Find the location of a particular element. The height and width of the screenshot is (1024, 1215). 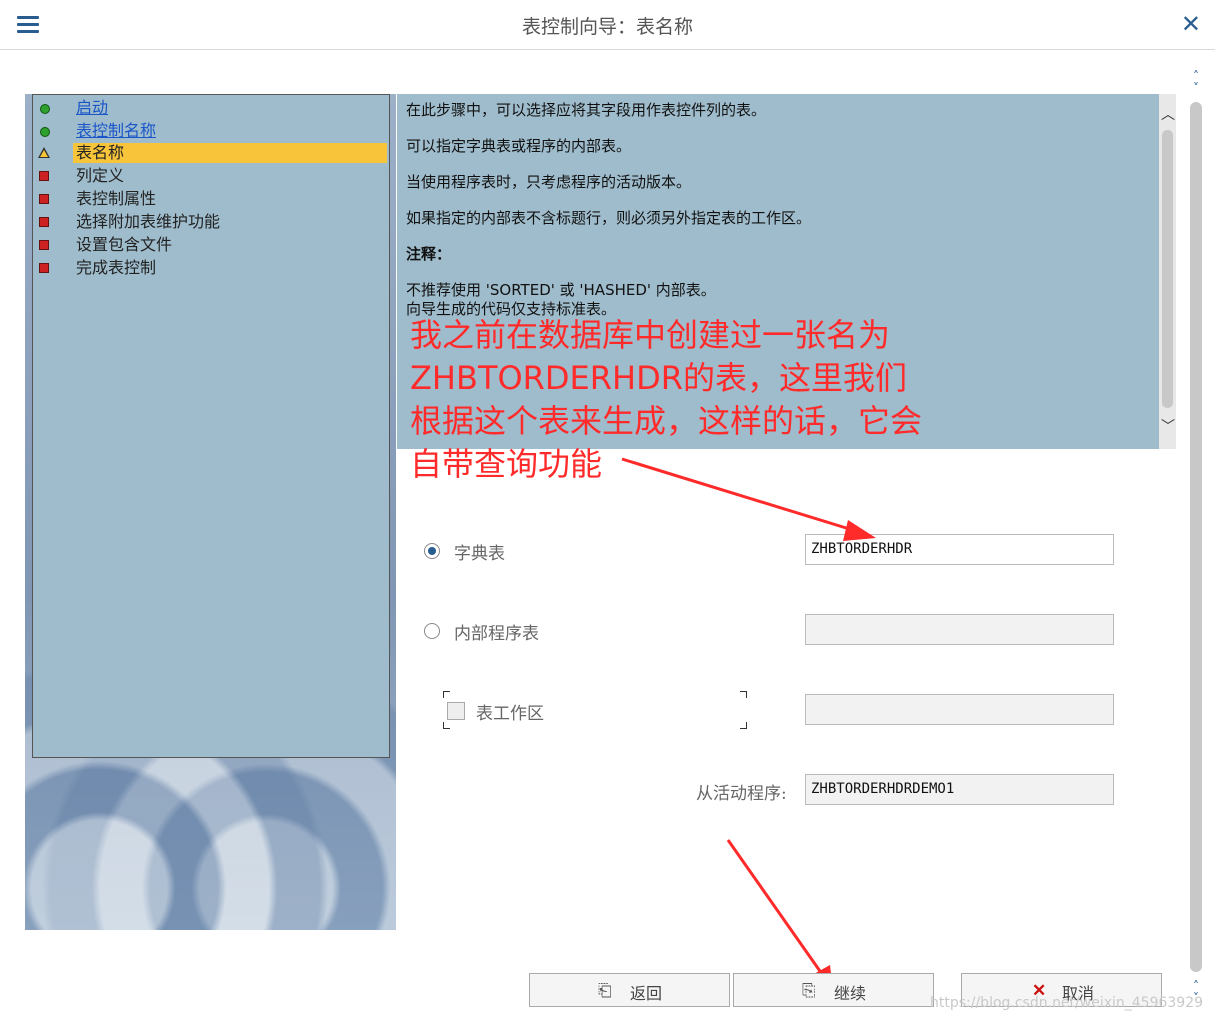

back-icon: ⎗ is located at coordinates (605, 991).